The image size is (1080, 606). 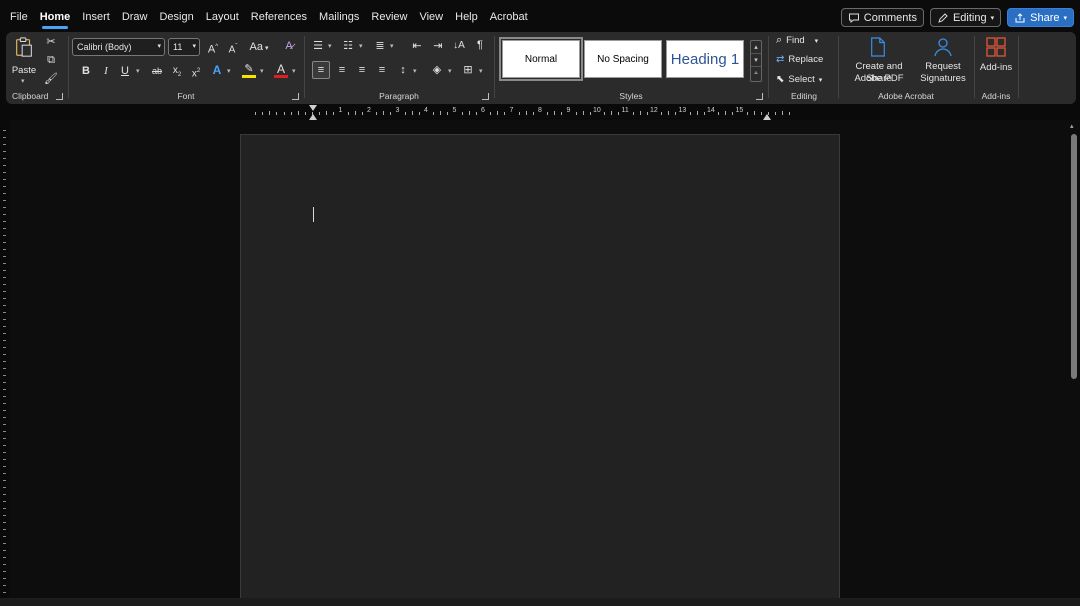 What do you see at coordinates (342, 70) in the screenshot?
I see `align-center-icon: ≡` at bounding box center [342, 70].